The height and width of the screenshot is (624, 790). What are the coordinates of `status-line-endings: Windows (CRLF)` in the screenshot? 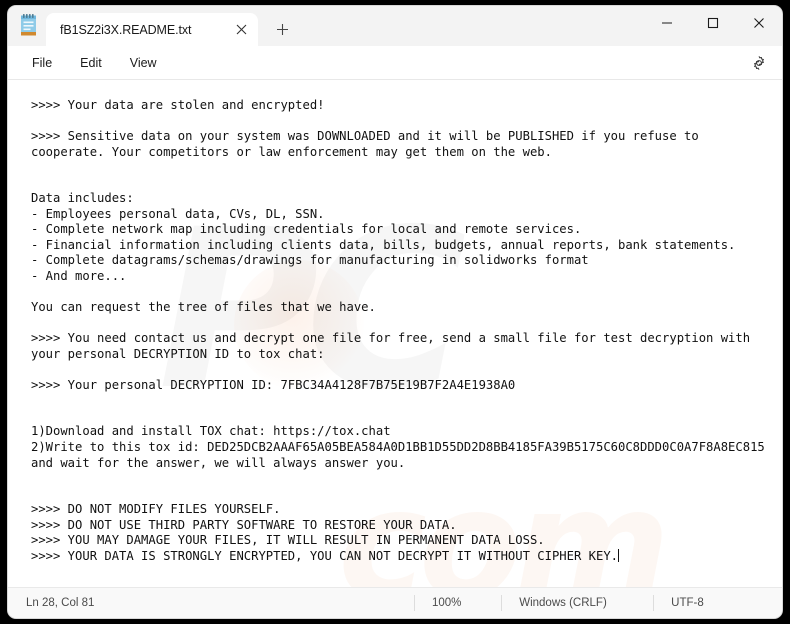 It's located at (577, 603).